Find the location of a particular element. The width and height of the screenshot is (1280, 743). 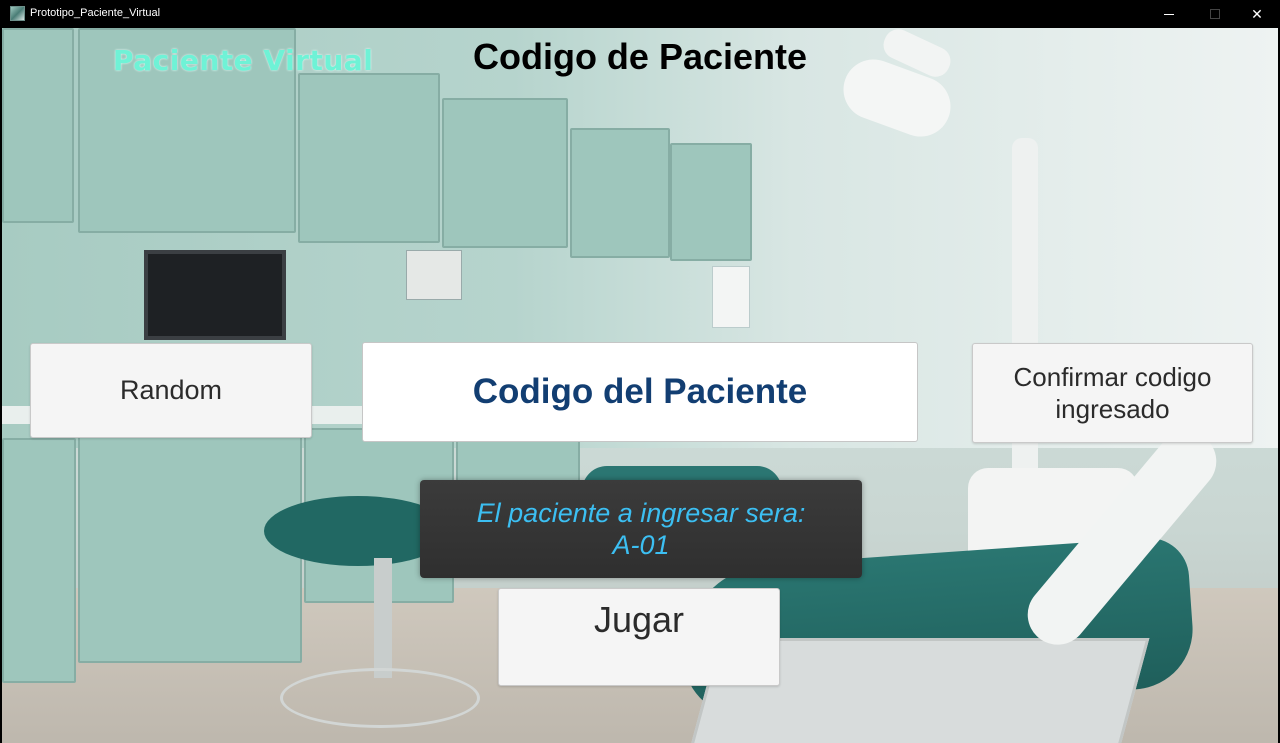

random-button-label: Random is located at coordinates (171, 390).